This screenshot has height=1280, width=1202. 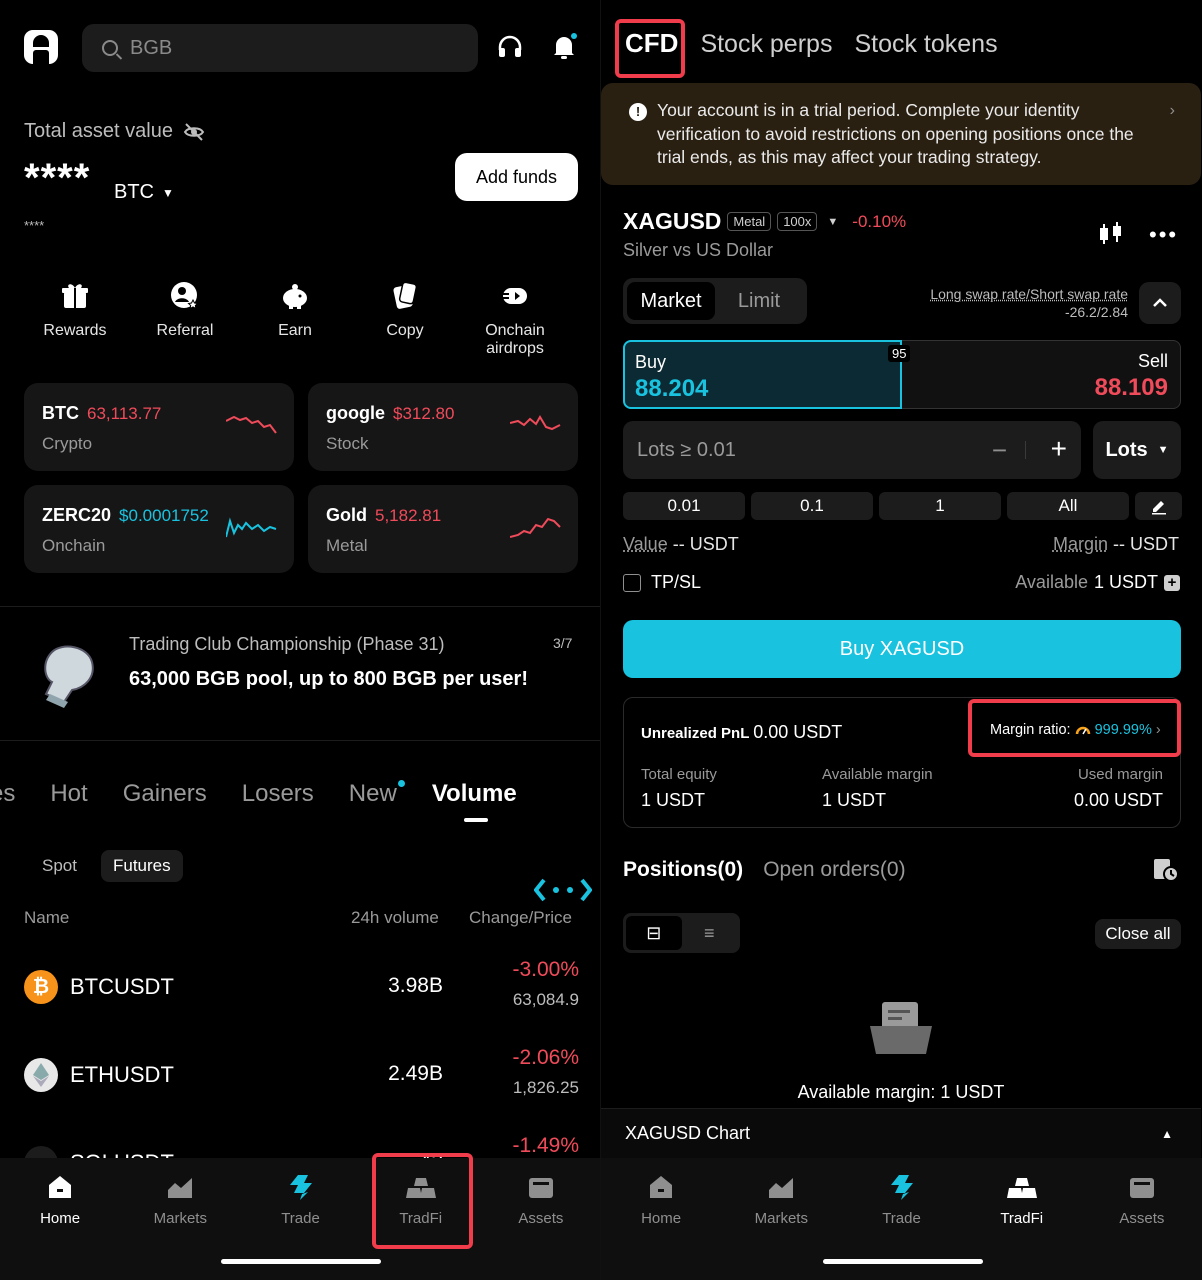 What do you see at coordinates (683, 870) in the screenshot?
I see `tab-positions: Positions(0)` at bounding box center [683, 870].